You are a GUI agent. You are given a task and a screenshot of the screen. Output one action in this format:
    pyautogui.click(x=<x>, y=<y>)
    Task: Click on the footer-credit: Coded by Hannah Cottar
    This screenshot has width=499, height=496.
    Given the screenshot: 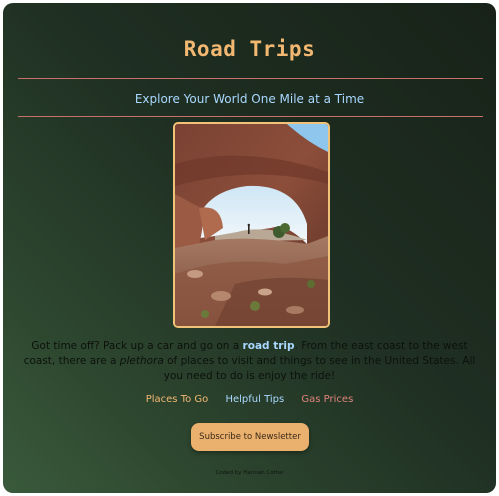 What is the action you would take?
    pyautogui.click(x=249, y=473)
    